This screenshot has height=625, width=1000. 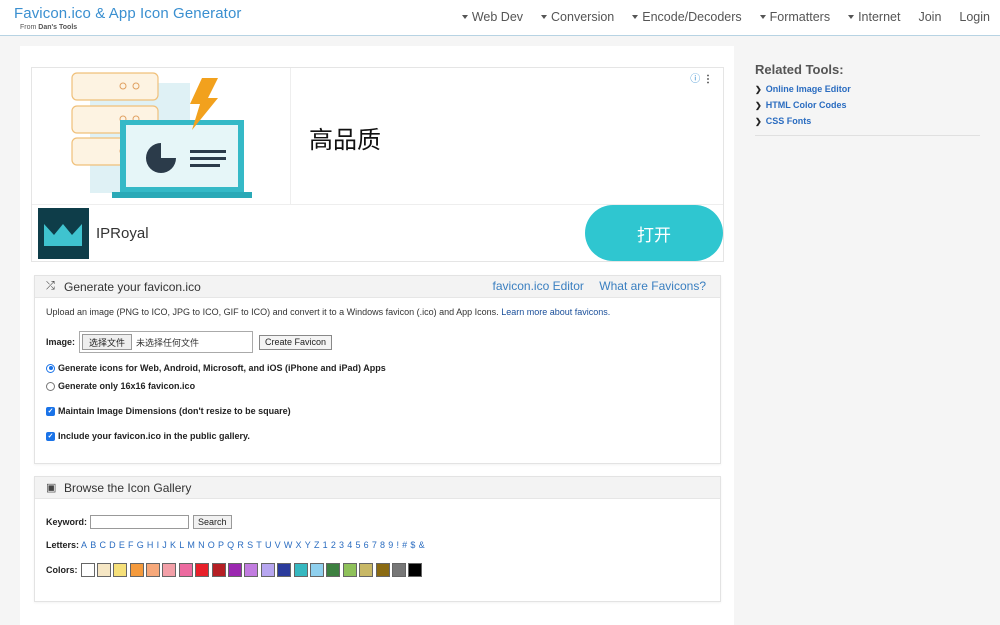 I want to click on nav-join: Join, so click(x=929, y=17).